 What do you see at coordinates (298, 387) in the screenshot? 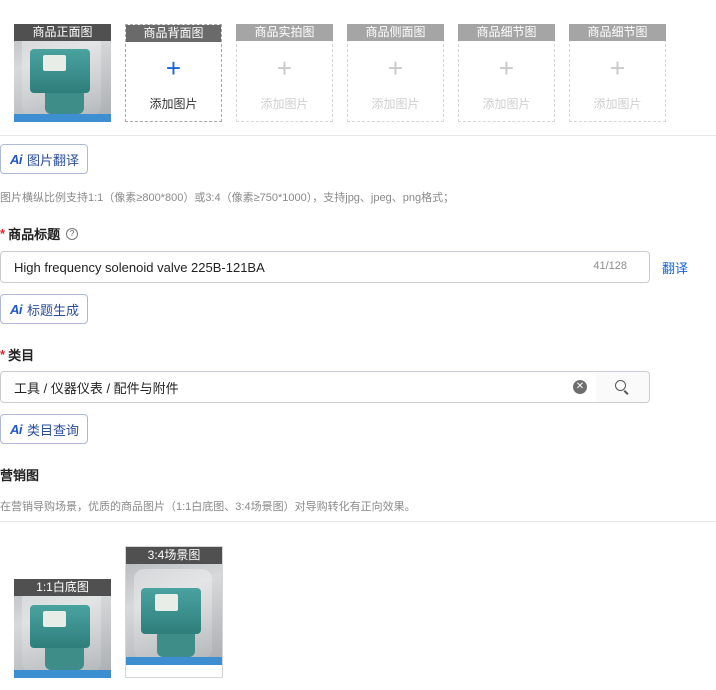
I see `category-input: 工具 / 仪器仪表 / 配件与附件` at bounding box center [298, 387].